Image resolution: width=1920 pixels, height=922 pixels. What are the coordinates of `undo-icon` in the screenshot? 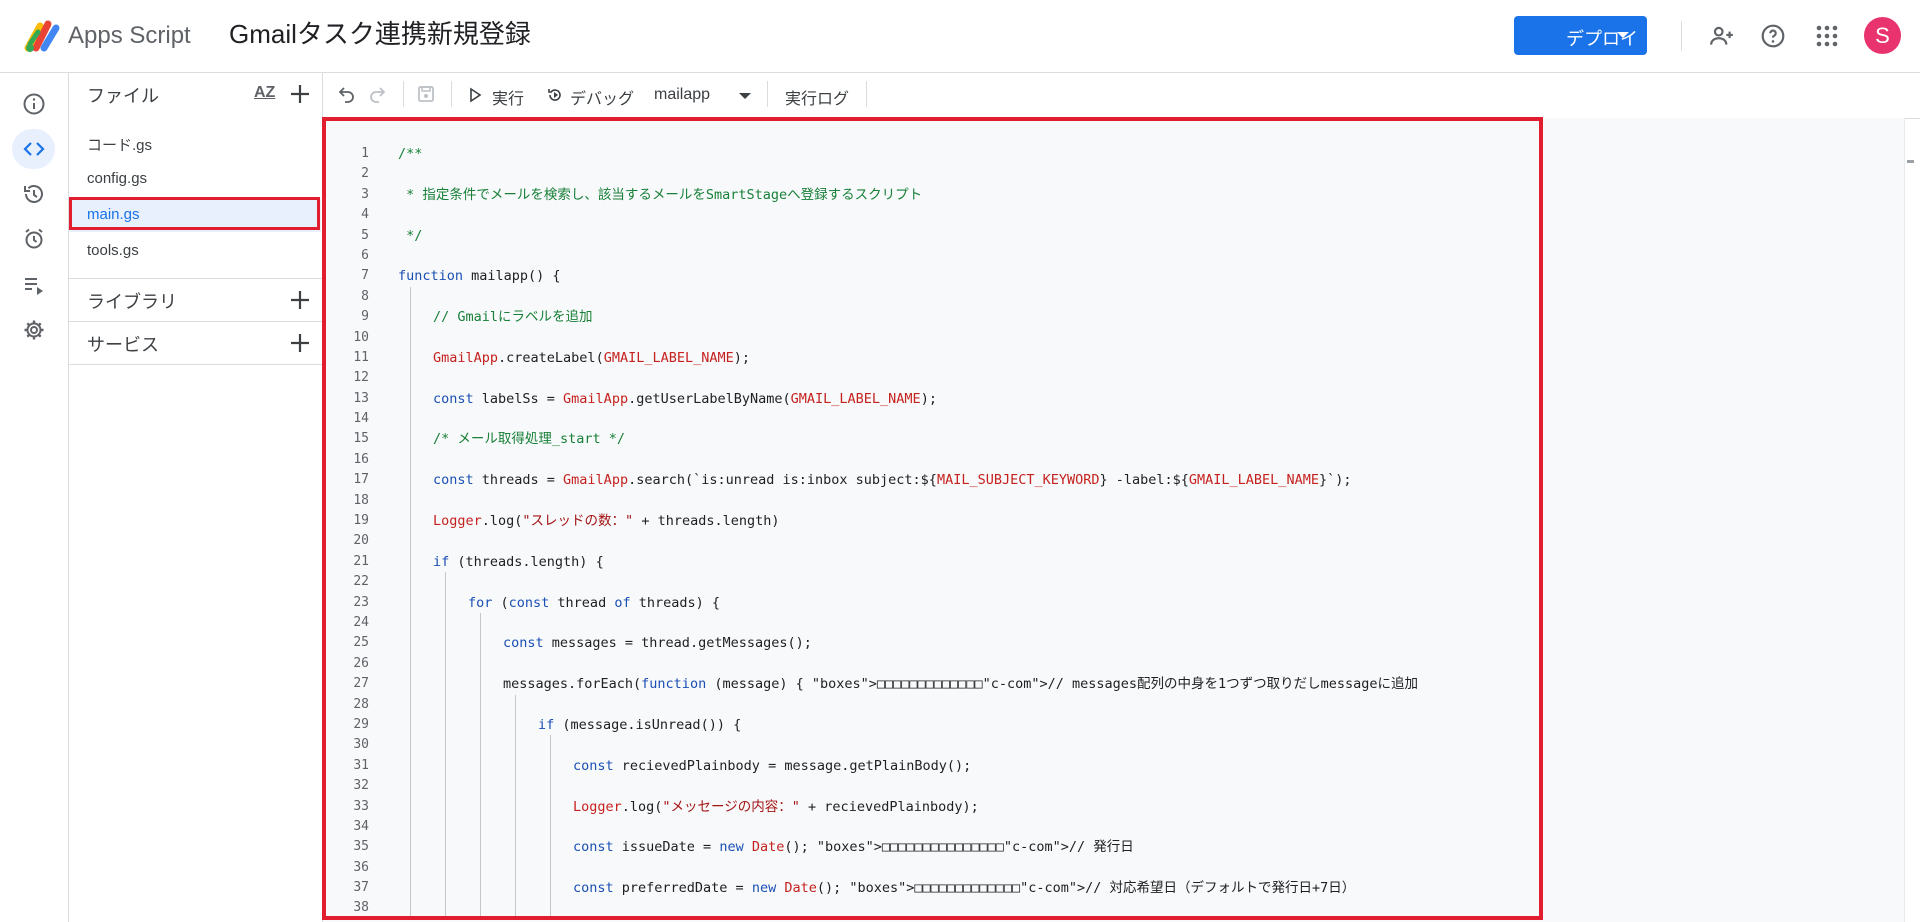 It's located at (347, 94).